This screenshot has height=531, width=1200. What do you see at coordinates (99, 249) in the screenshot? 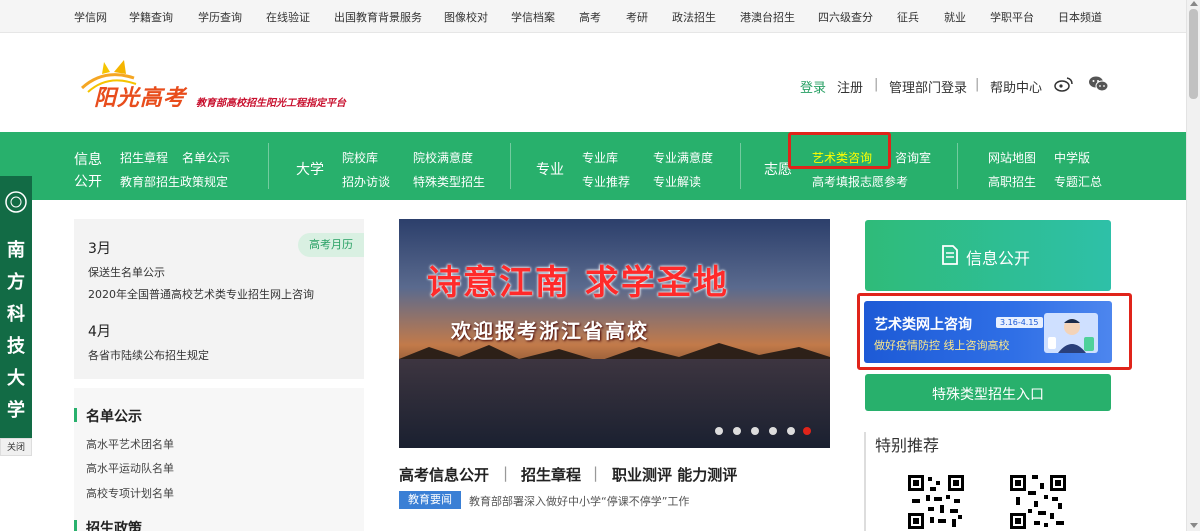
I see `calendar-month: 3月` at bounding box center [99, 249].